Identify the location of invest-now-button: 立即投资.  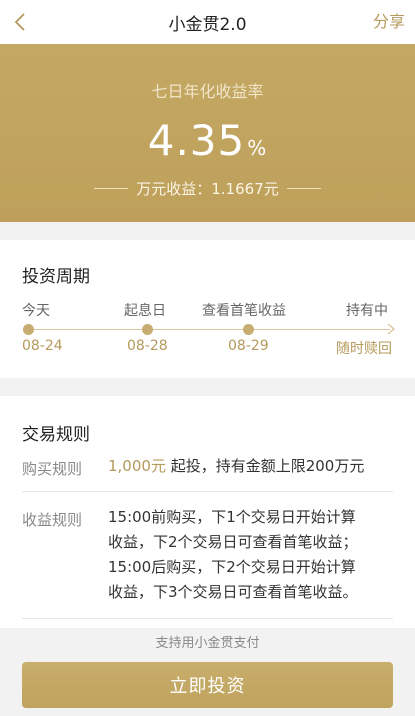
(207, 685).